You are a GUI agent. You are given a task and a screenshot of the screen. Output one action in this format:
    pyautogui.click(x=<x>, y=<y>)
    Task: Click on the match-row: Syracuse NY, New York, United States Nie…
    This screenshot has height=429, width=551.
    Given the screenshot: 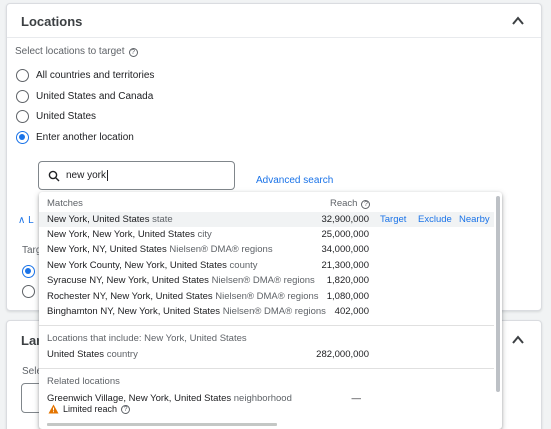 What is the action you would take?
    pyautogui.click(x=266, y=280)
    